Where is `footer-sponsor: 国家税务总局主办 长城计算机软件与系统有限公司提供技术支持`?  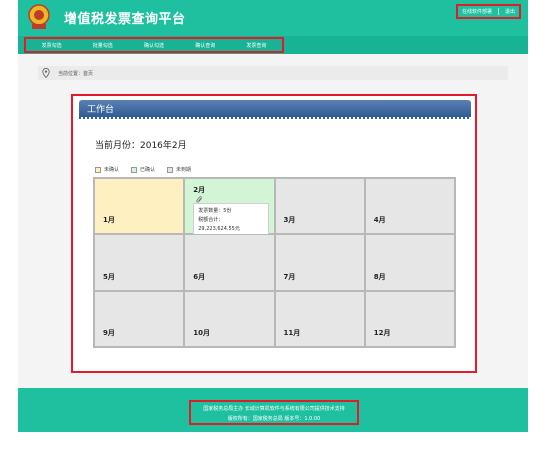
footer-sponsor: 国家税务总局主办 长城计算机软件与系统有限公司提供技术支持 is located at coordinates (274, 409).